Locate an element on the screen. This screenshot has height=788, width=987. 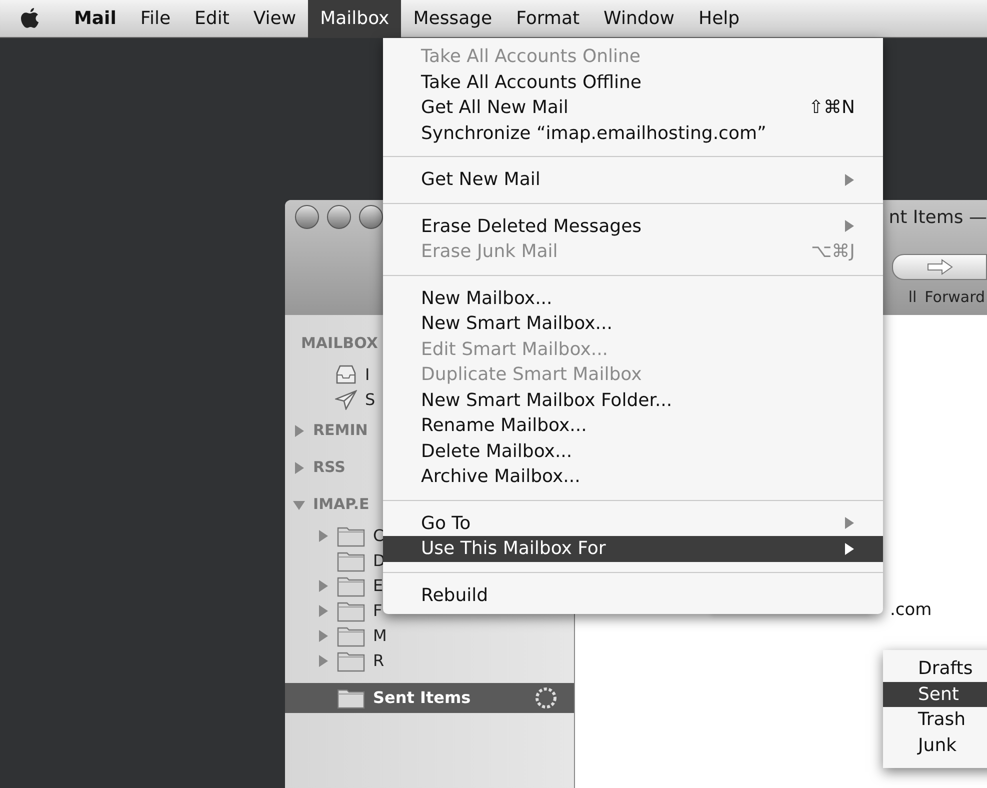
toolbar-label: Forward is located at coordinates (954, 297).